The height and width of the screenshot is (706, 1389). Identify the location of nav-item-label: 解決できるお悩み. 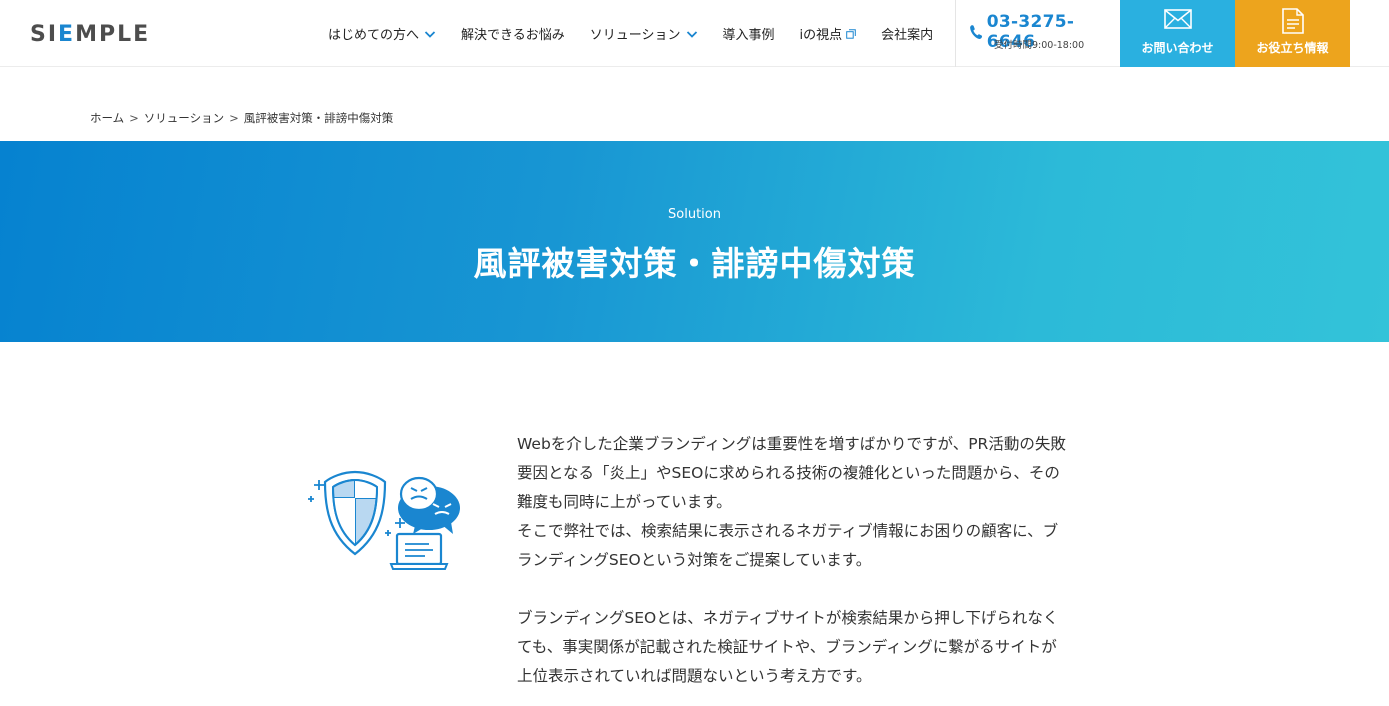
(513, 35).